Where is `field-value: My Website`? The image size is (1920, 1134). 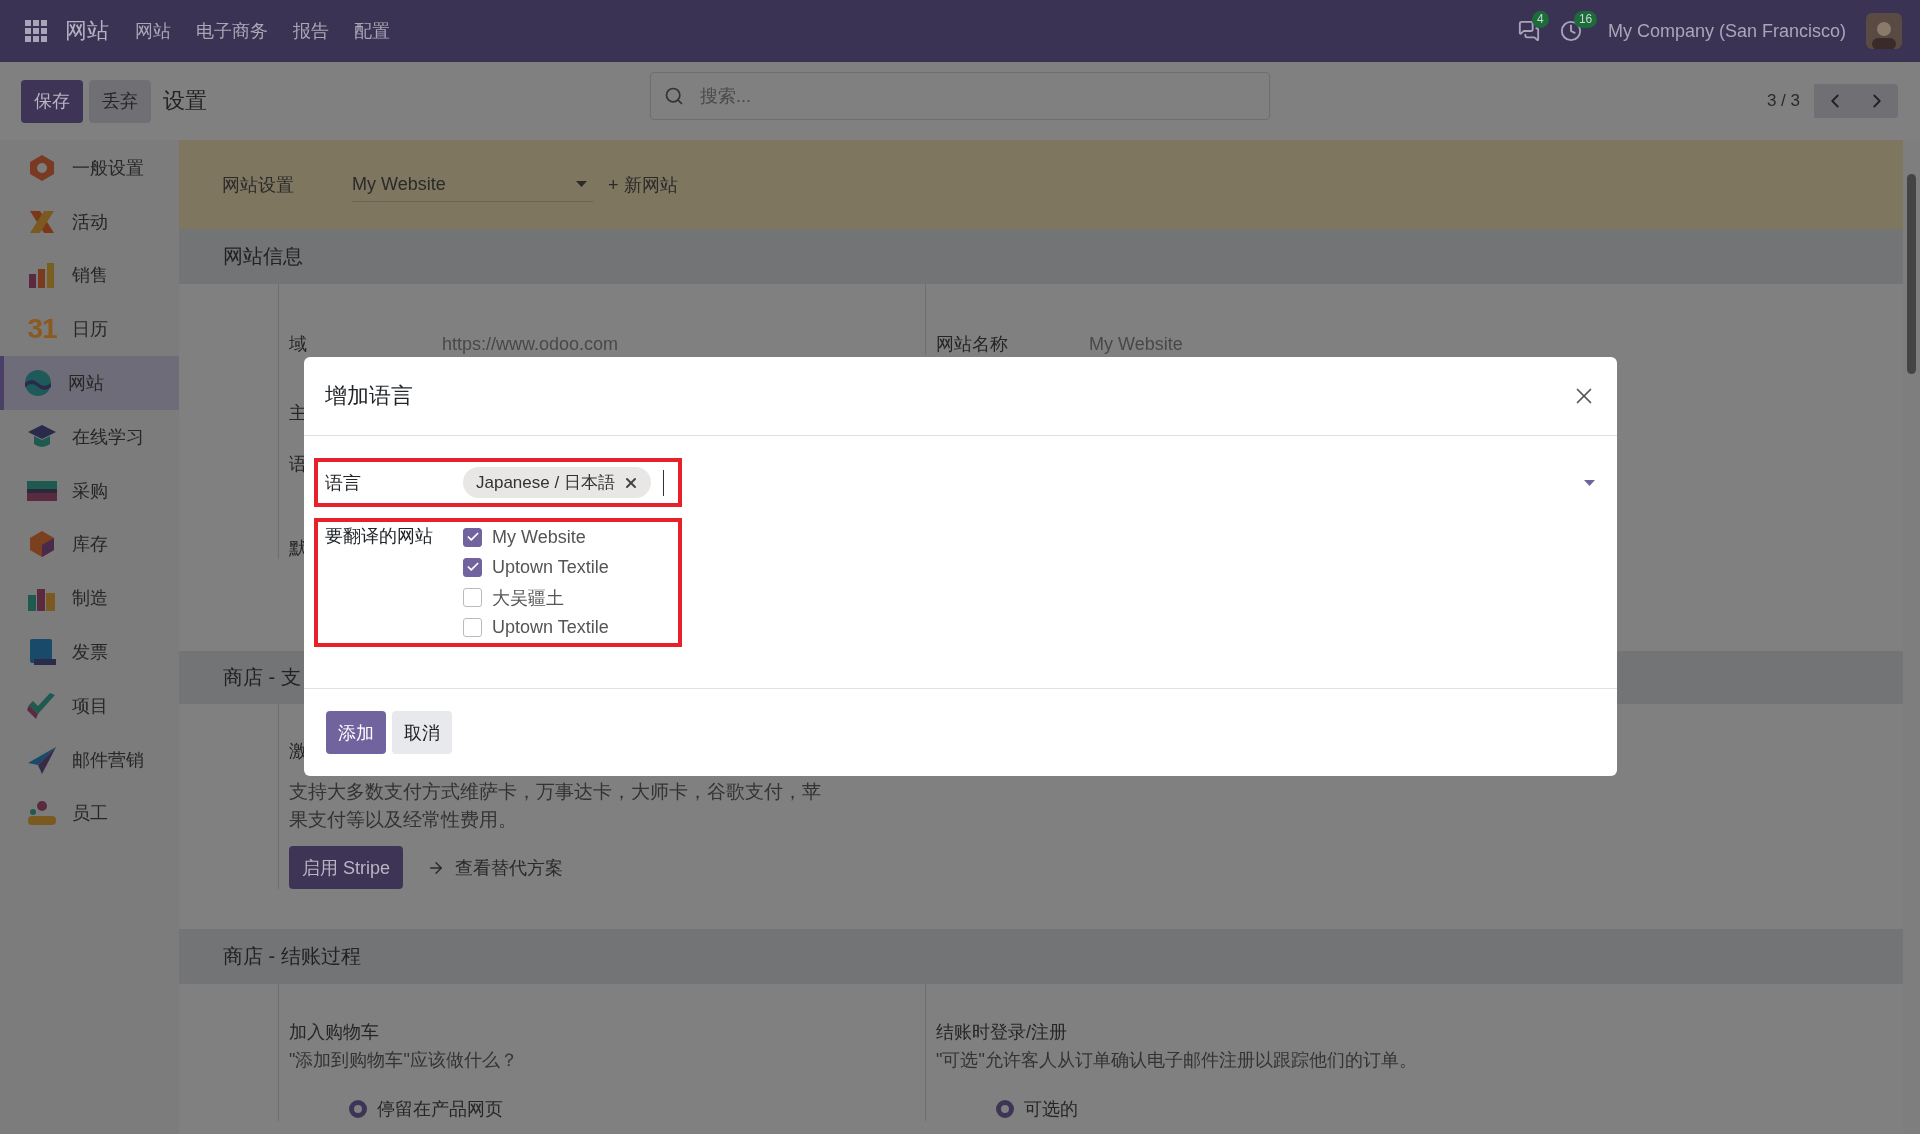 field-value: My Website is located at coordinates (1136, 344).